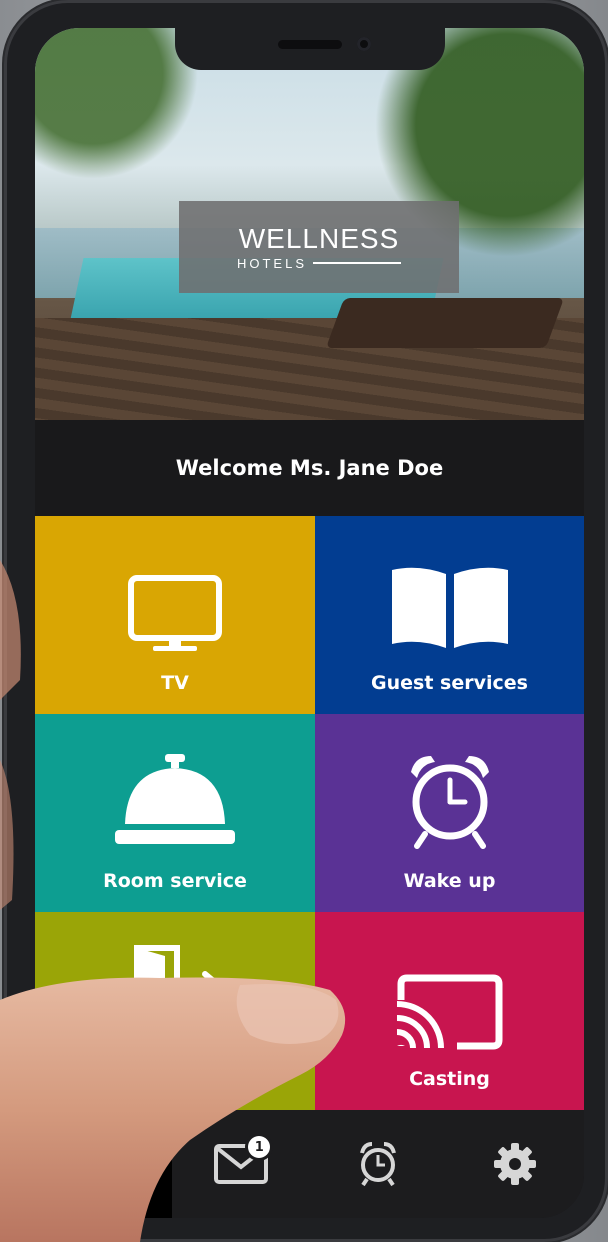 Image resolution: width=608 pixels, height=1242 pixels. I want to click on hotel-logo: WELLNESS HOTELS, so click(319, 247).